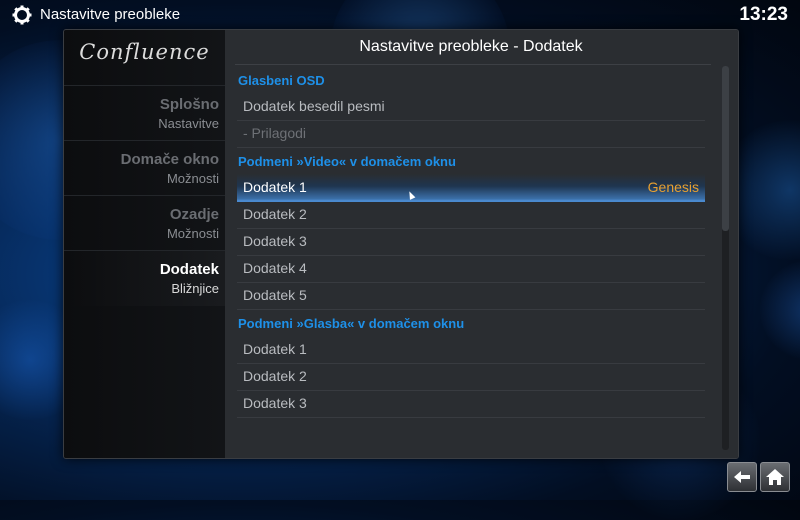  What do you see at coordinates (22, 15) in the screenshot?
I see `gear-icon` at bounding box center [22, 15].